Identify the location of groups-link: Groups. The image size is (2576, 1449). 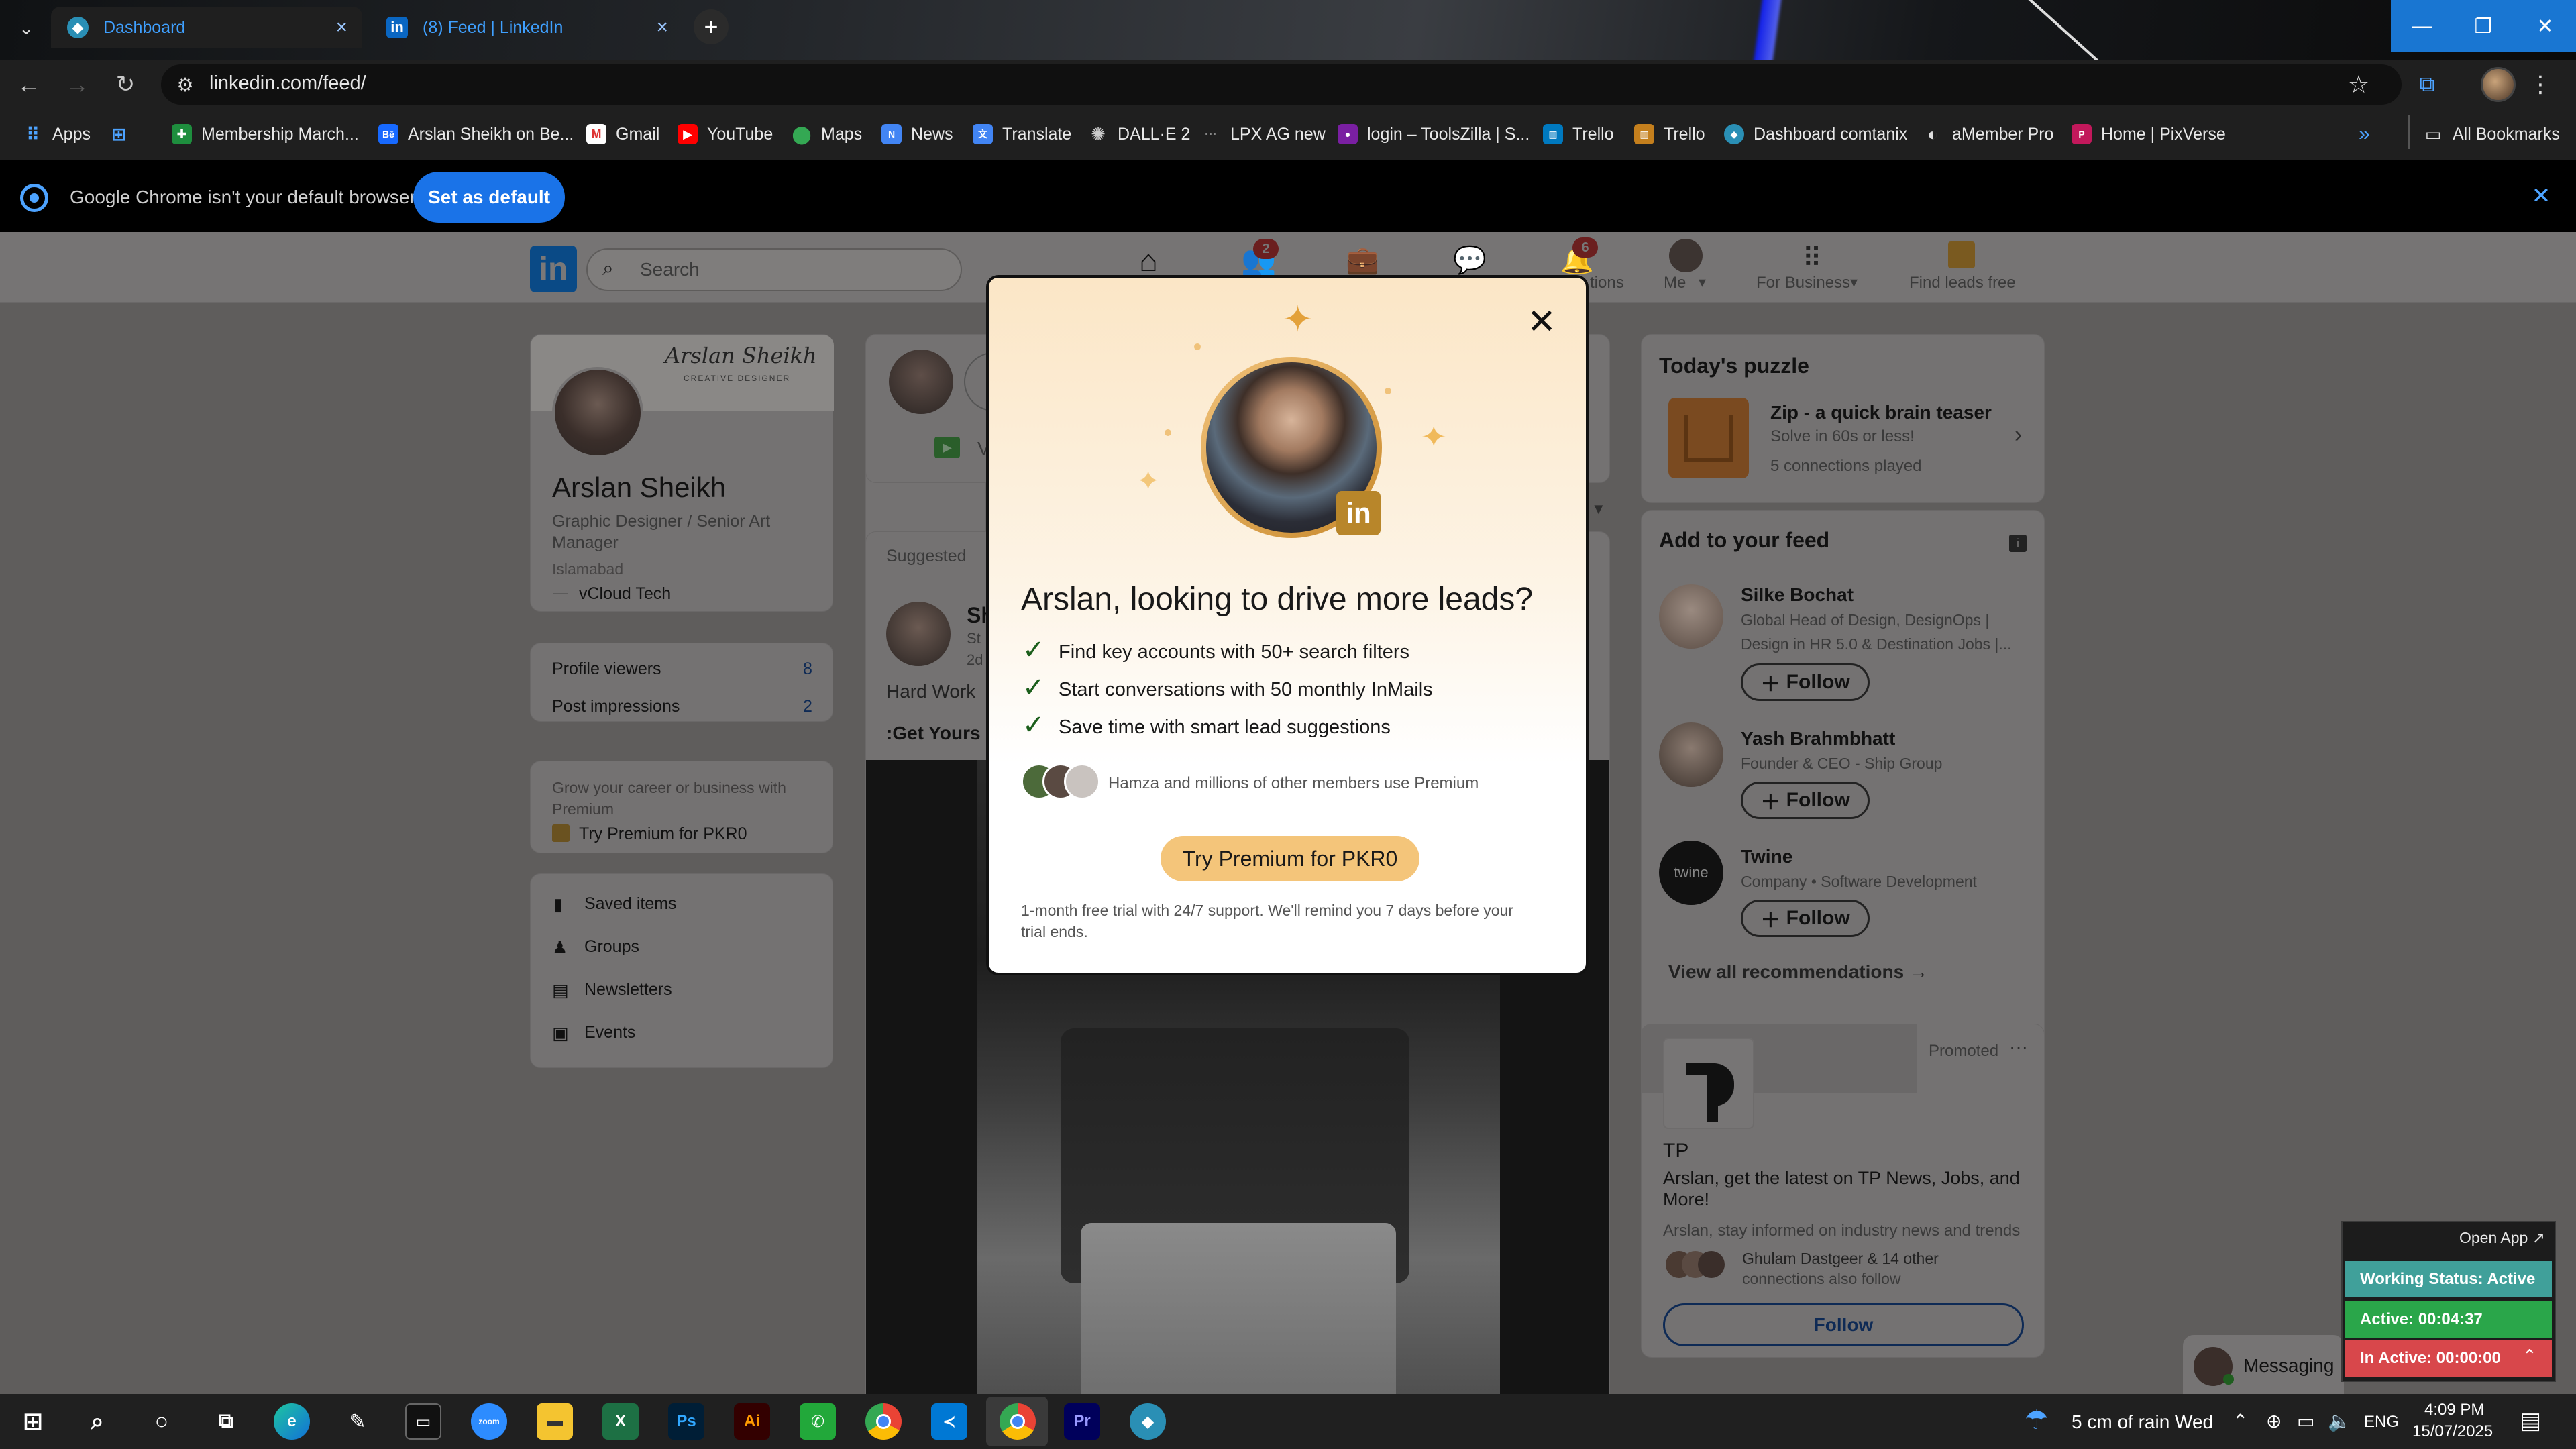
(611, 947).